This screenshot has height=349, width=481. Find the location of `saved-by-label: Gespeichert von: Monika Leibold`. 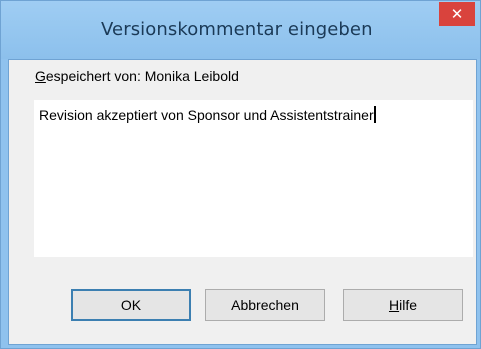

saved-by-label: Gespeichert von: Monika Leibold is located at coordinates (137, 76).